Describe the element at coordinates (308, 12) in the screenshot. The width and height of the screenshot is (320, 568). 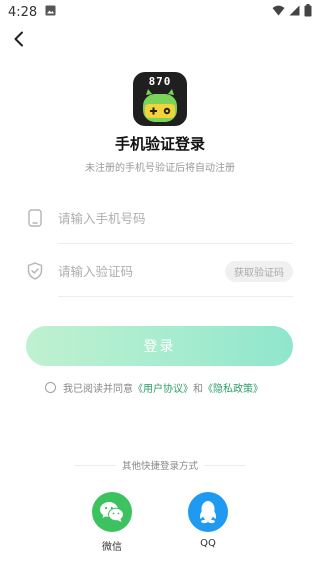
I see `battery-icon` at that location.